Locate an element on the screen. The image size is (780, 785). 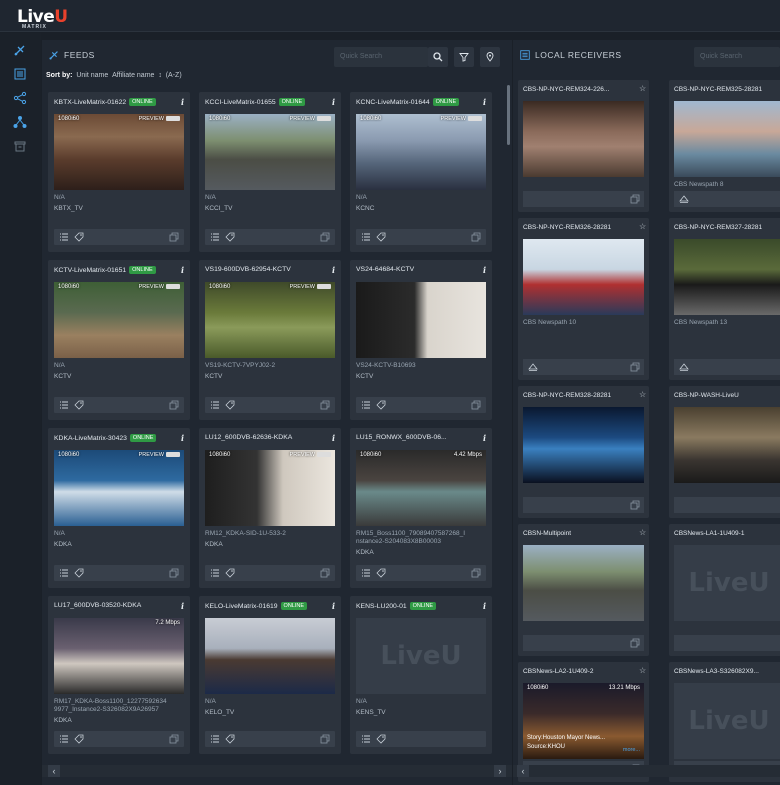
receivers-horizontal-scrollbar is located at coordinates (646, 771).